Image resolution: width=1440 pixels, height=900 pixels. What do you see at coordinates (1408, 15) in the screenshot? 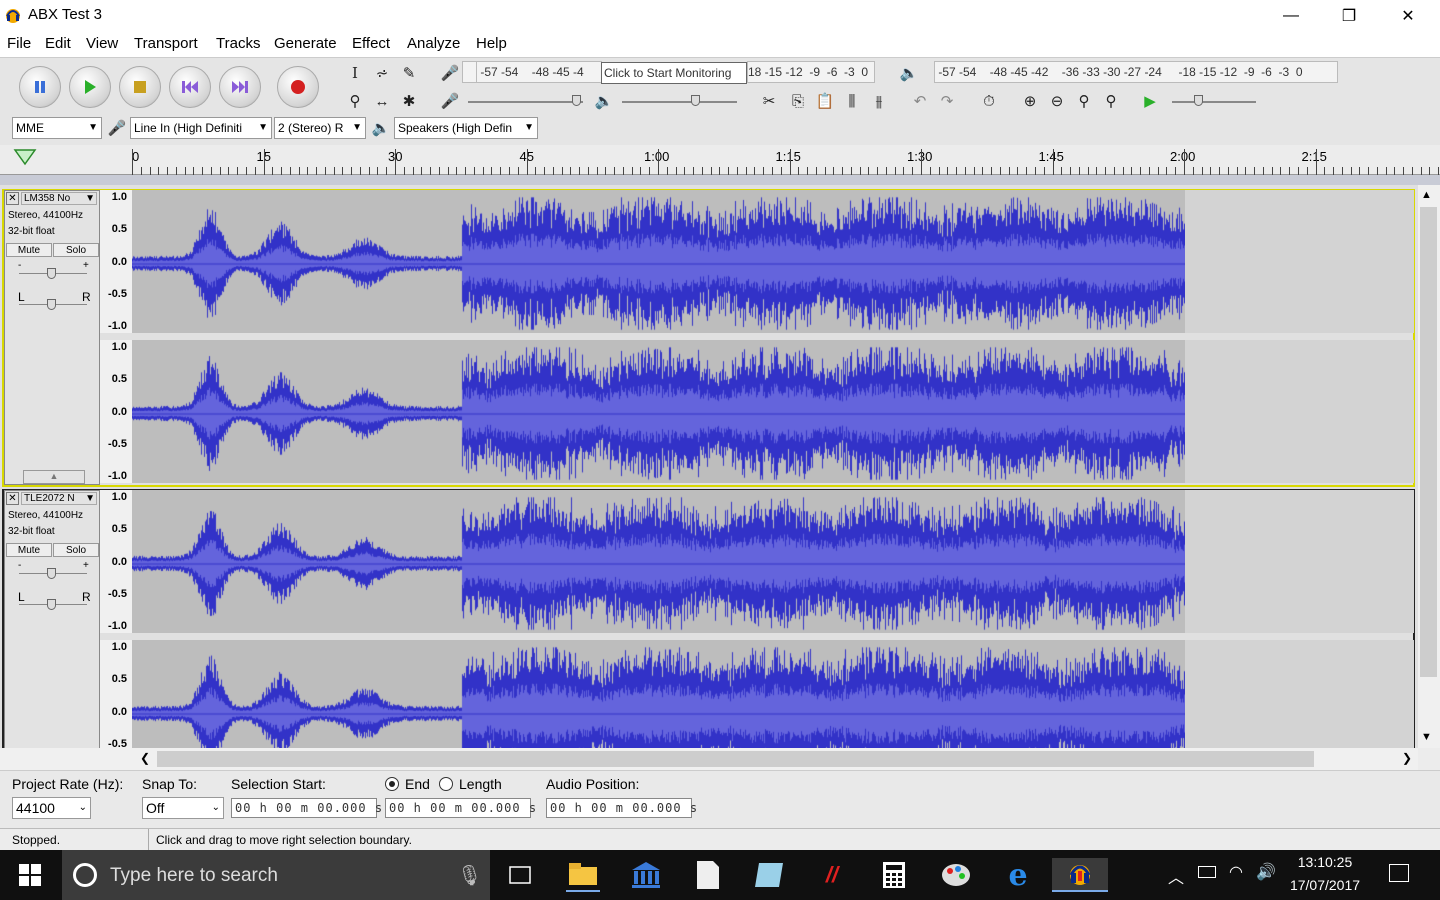
I see `close-button: ✕` at bounding box center [1408, 15].